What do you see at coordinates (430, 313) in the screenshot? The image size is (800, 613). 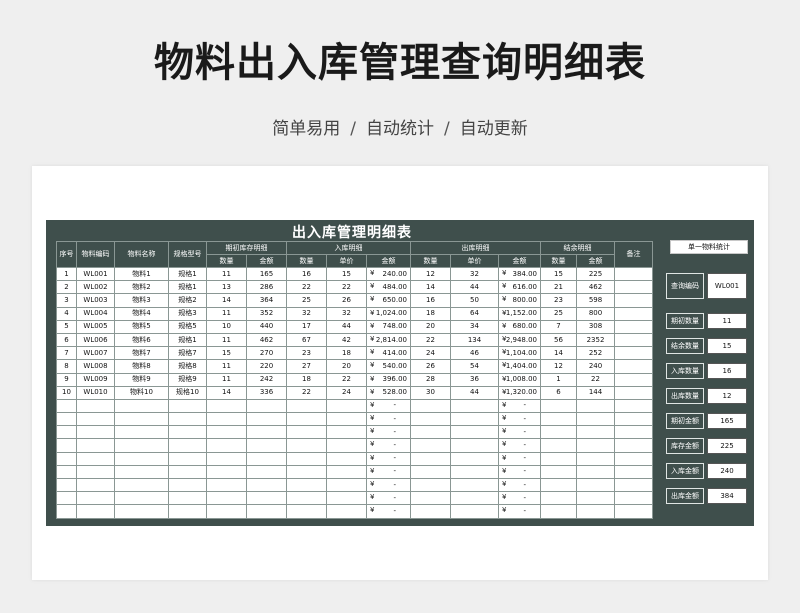 I see `cell-x-qty: 18` at bounding box center [430, 313].